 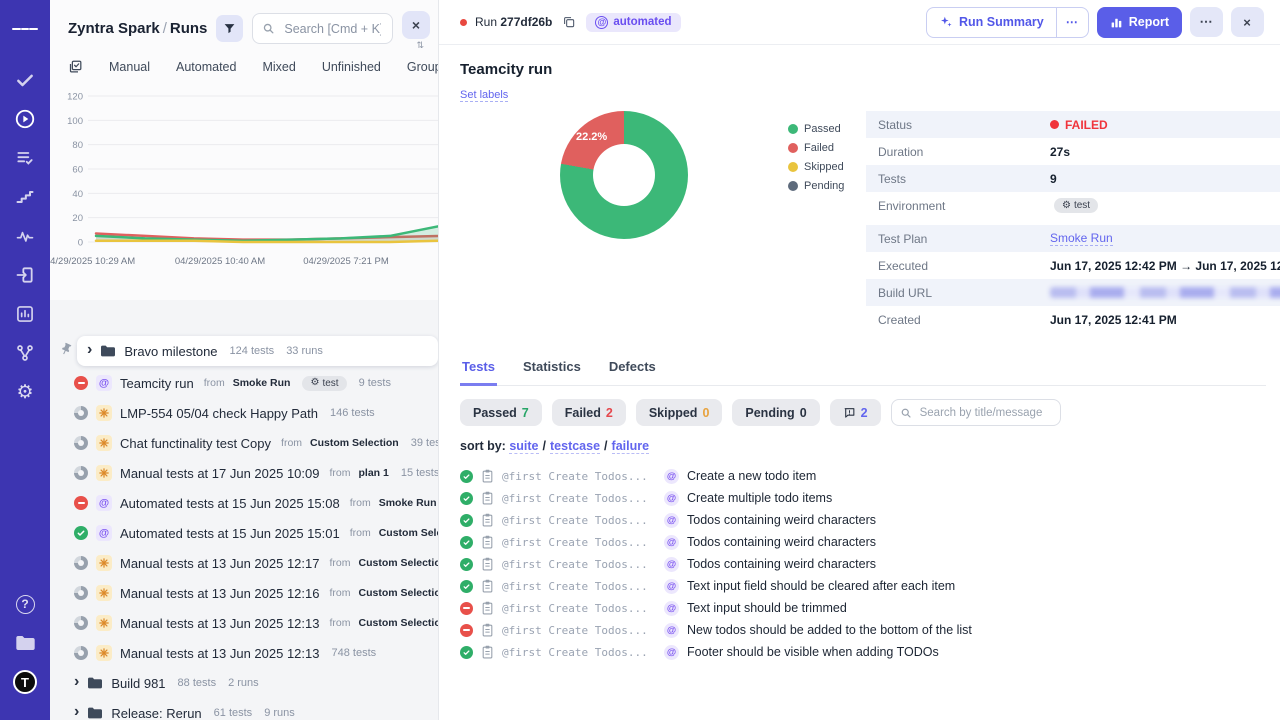 What do you see at coordinates (776, 412) in the screenshot?
I see `filter-pill-pending: Pending 0` at bounding box center [776, 412].